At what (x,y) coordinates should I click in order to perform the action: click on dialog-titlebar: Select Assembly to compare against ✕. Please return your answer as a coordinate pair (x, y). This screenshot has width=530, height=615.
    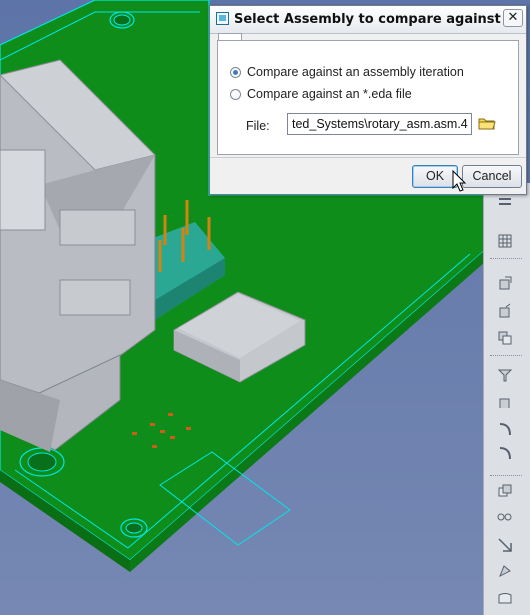
    Looking at the image, I should click on (368, 20).